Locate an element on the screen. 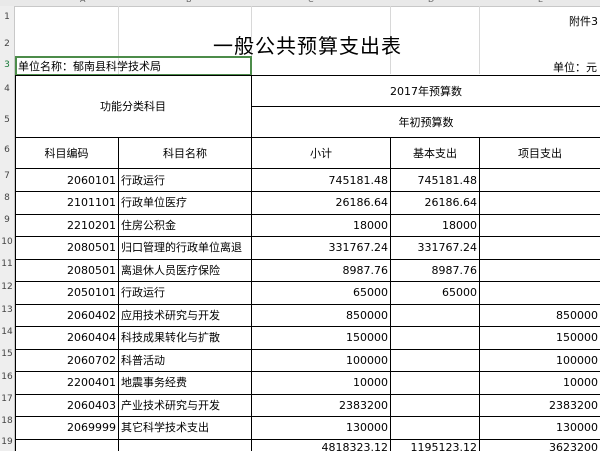 Image resolution: width=600 pixels, height=455 pixels. column-letter-a: A is located at coordinates (82, 2).